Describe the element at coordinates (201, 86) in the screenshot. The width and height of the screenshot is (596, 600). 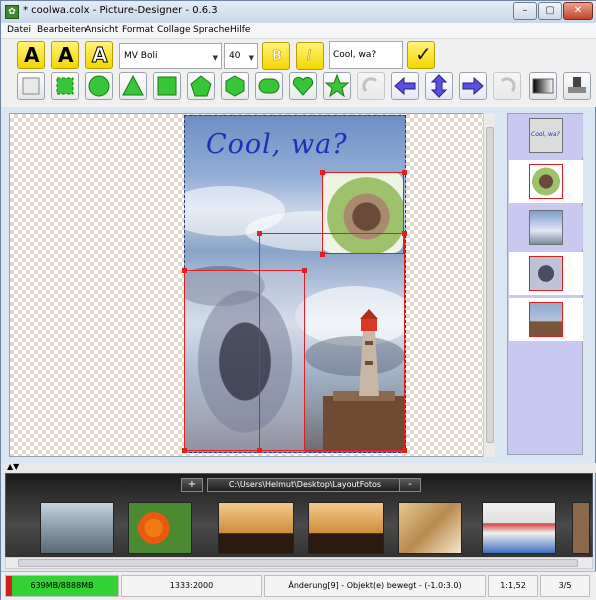
I see `shape-pentagon-button` at that location.